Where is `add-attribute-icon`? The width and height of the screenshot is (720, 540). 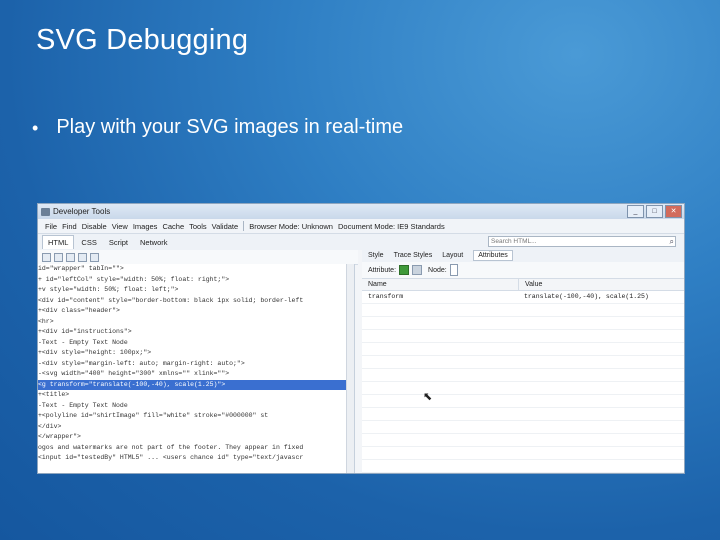
add-attribute-icon is located at coordinates (404, 270).